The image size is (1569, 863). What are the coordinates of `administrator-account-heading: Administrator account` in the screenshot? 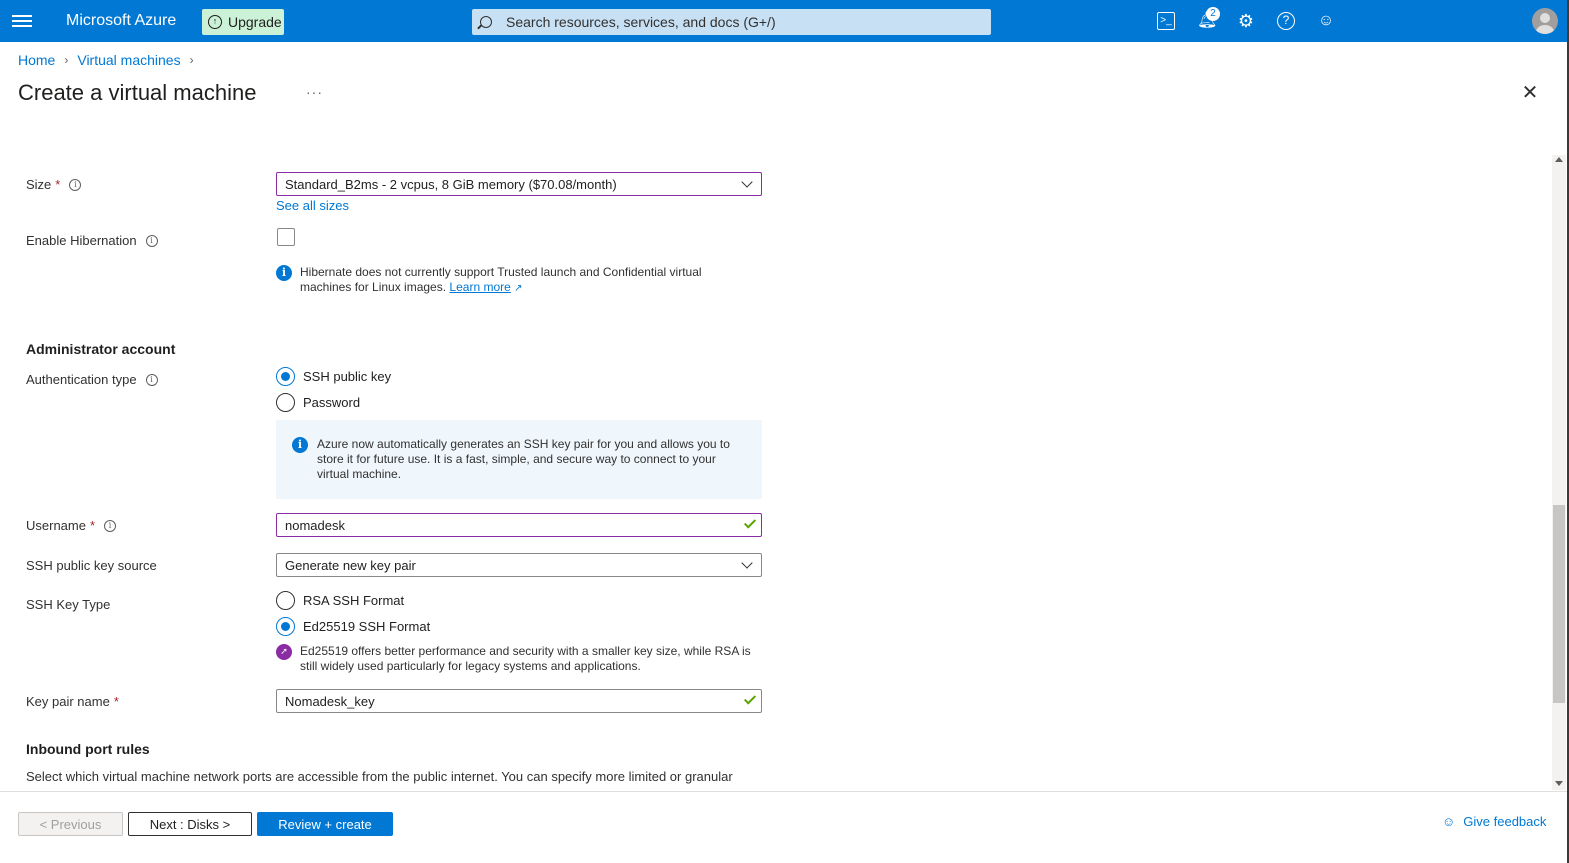 It's located at (101, 349).